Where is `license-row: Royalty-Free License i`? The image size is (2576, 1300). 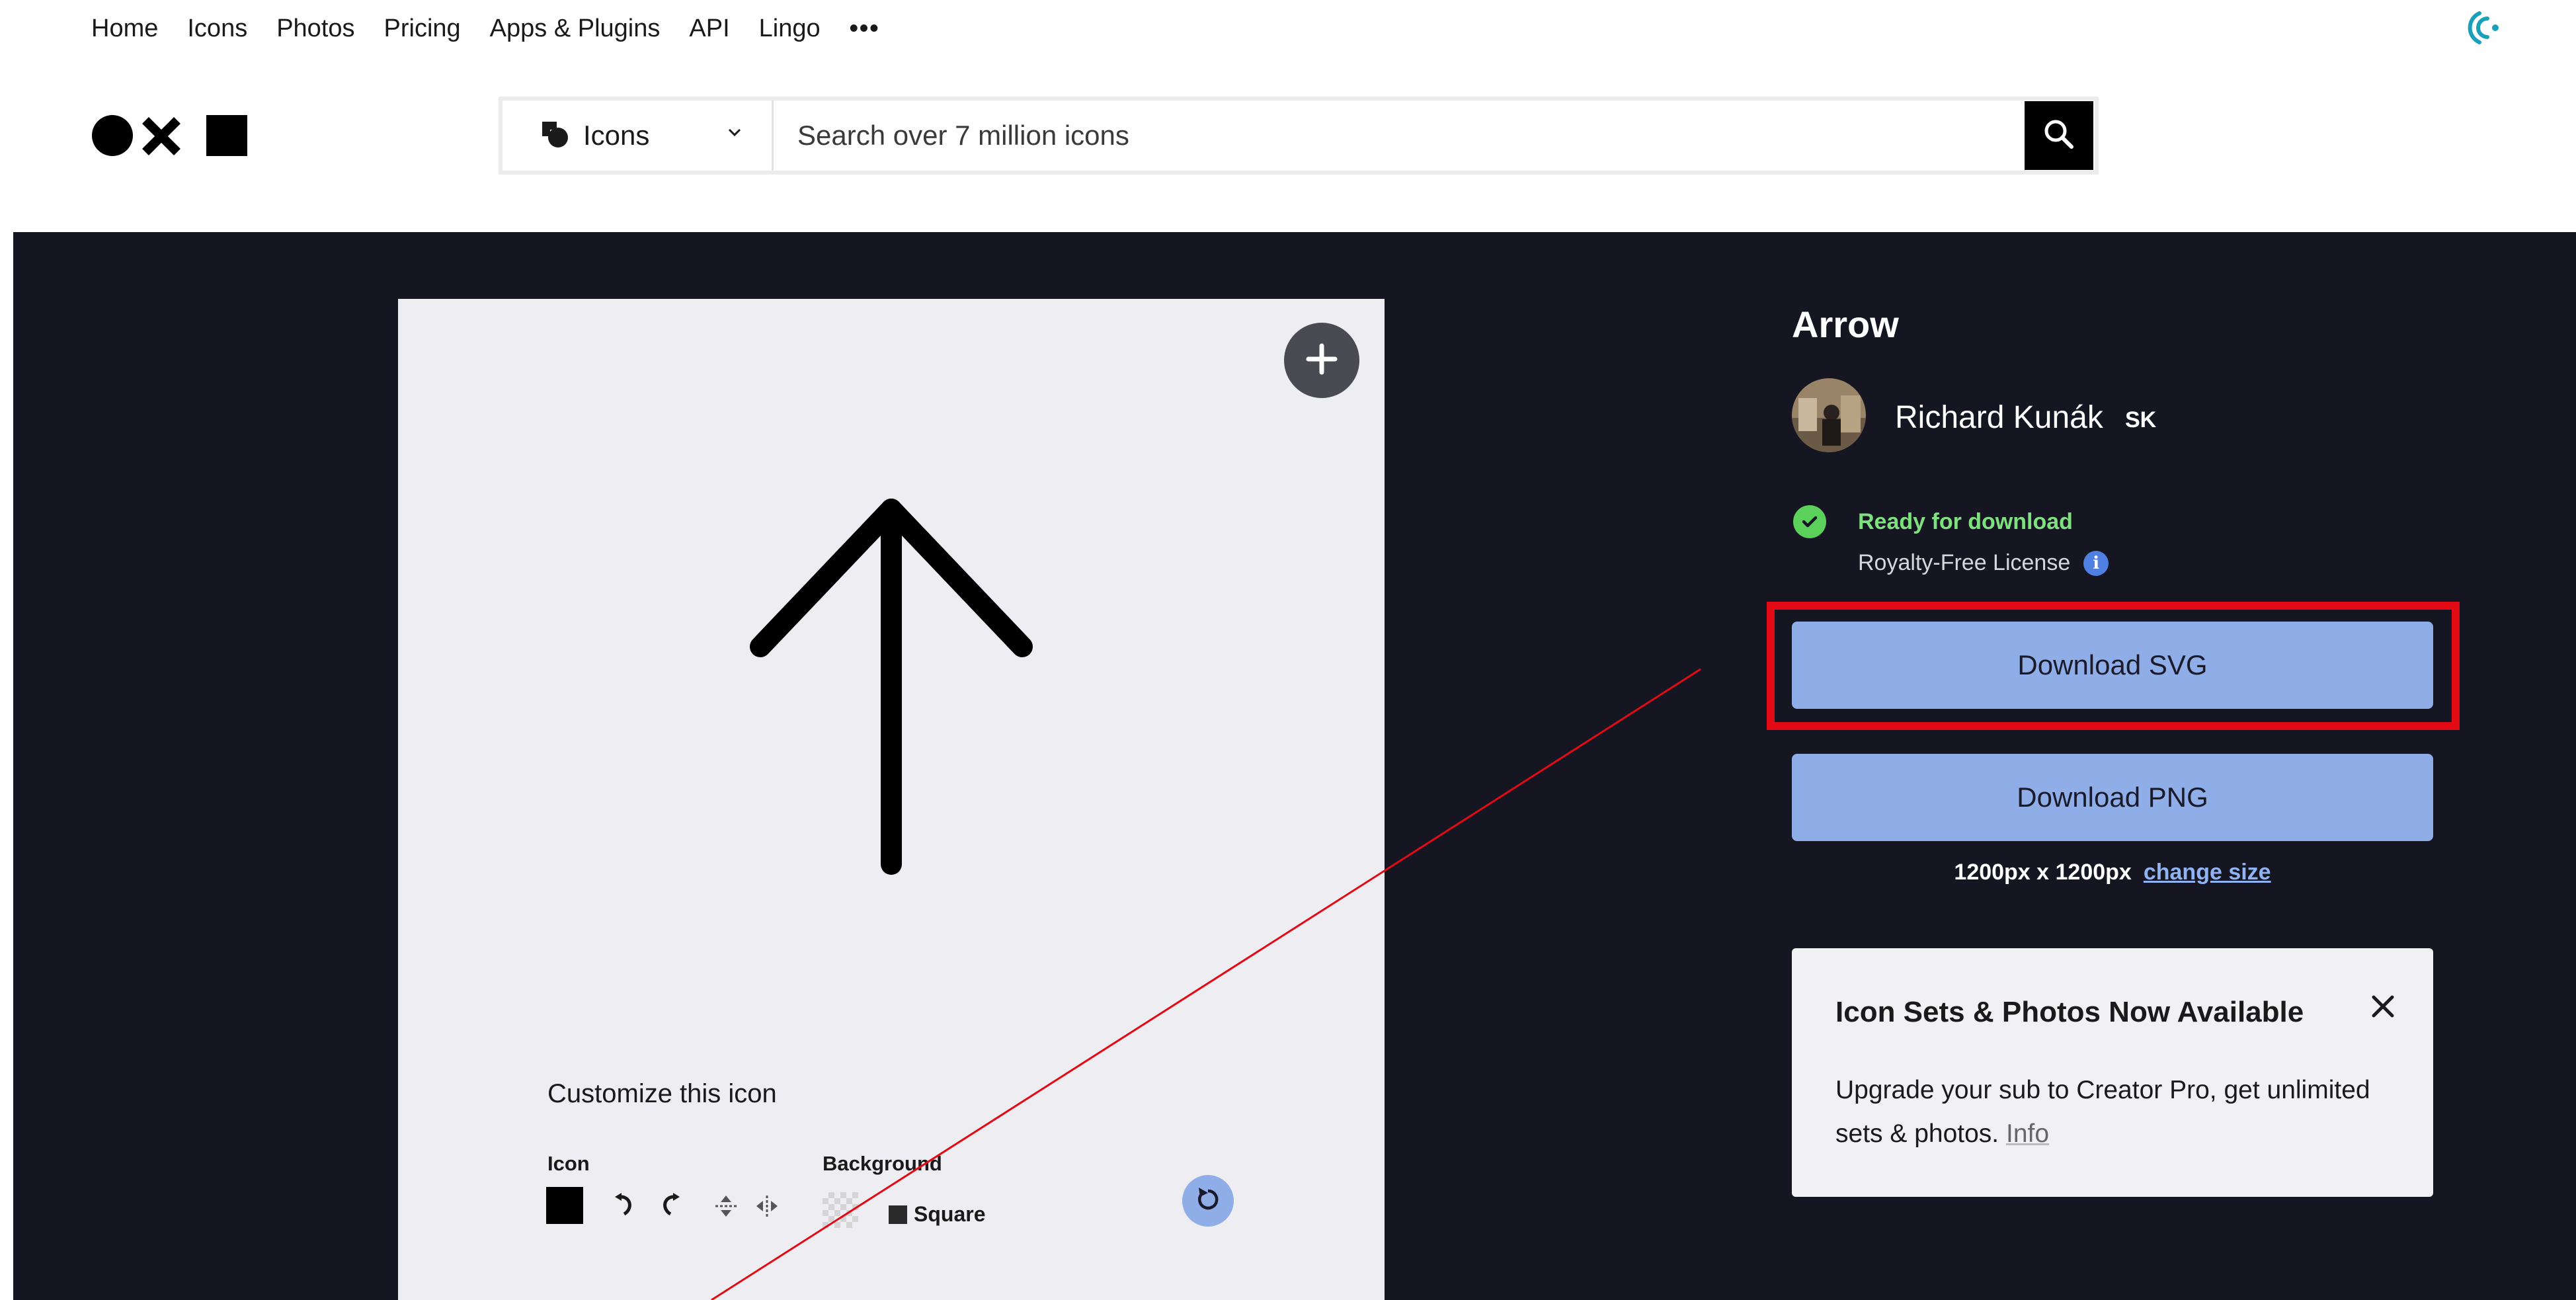 license-row: Royalty-Free License i is located at coordinates (1984, 563).